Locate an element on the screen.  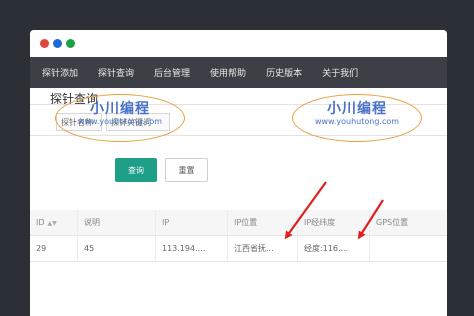
annotation-arrows is located at coordinates (334, 210).